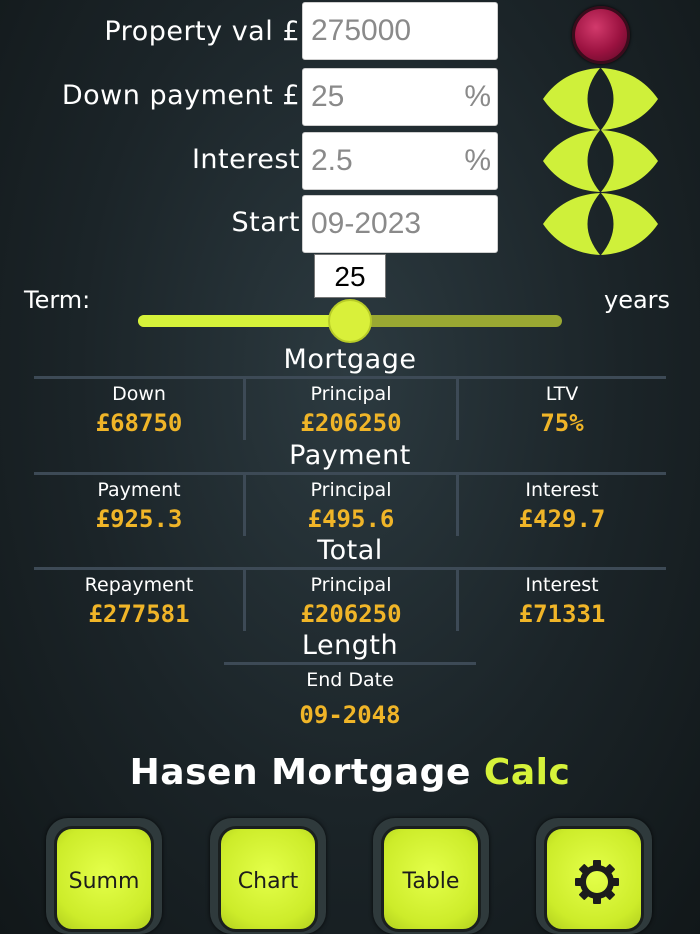  I want to click on property-value-input: 275000, so click(400, 31).